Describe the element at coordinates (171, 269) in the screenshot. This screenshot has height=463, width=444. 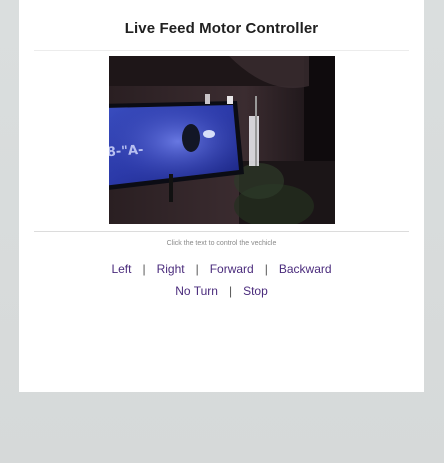
I see `right-link: Right` at that location.